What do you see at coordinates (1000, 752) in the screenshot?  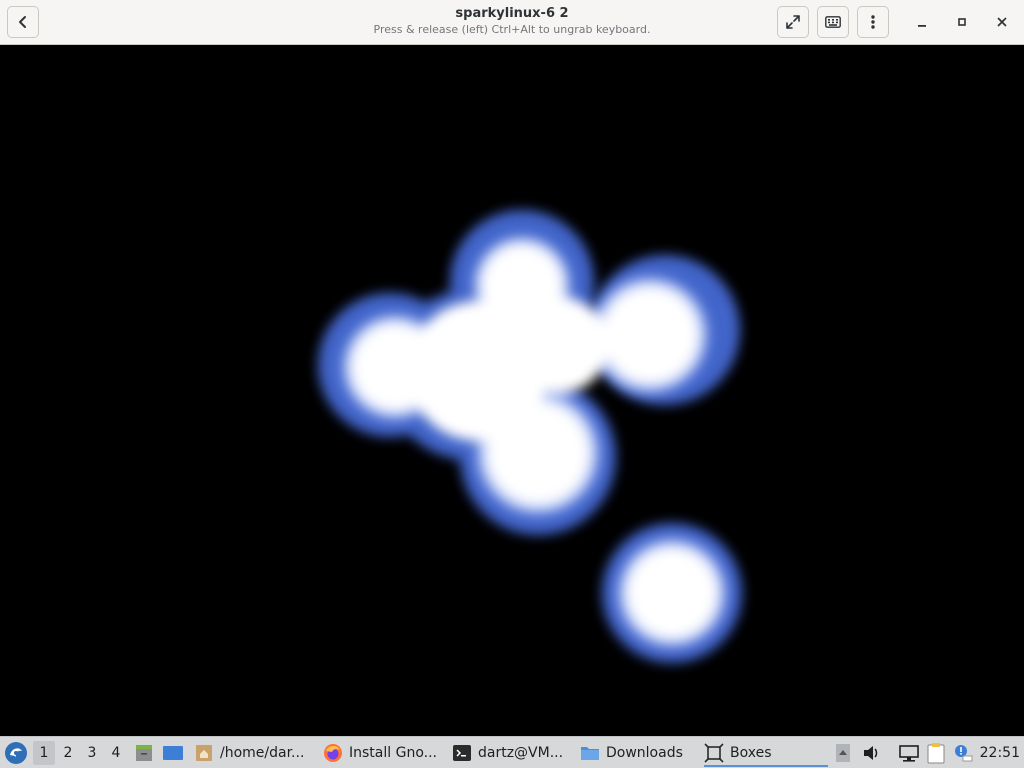 I see `clock: 22:51` at bounding box center [1000, 752].